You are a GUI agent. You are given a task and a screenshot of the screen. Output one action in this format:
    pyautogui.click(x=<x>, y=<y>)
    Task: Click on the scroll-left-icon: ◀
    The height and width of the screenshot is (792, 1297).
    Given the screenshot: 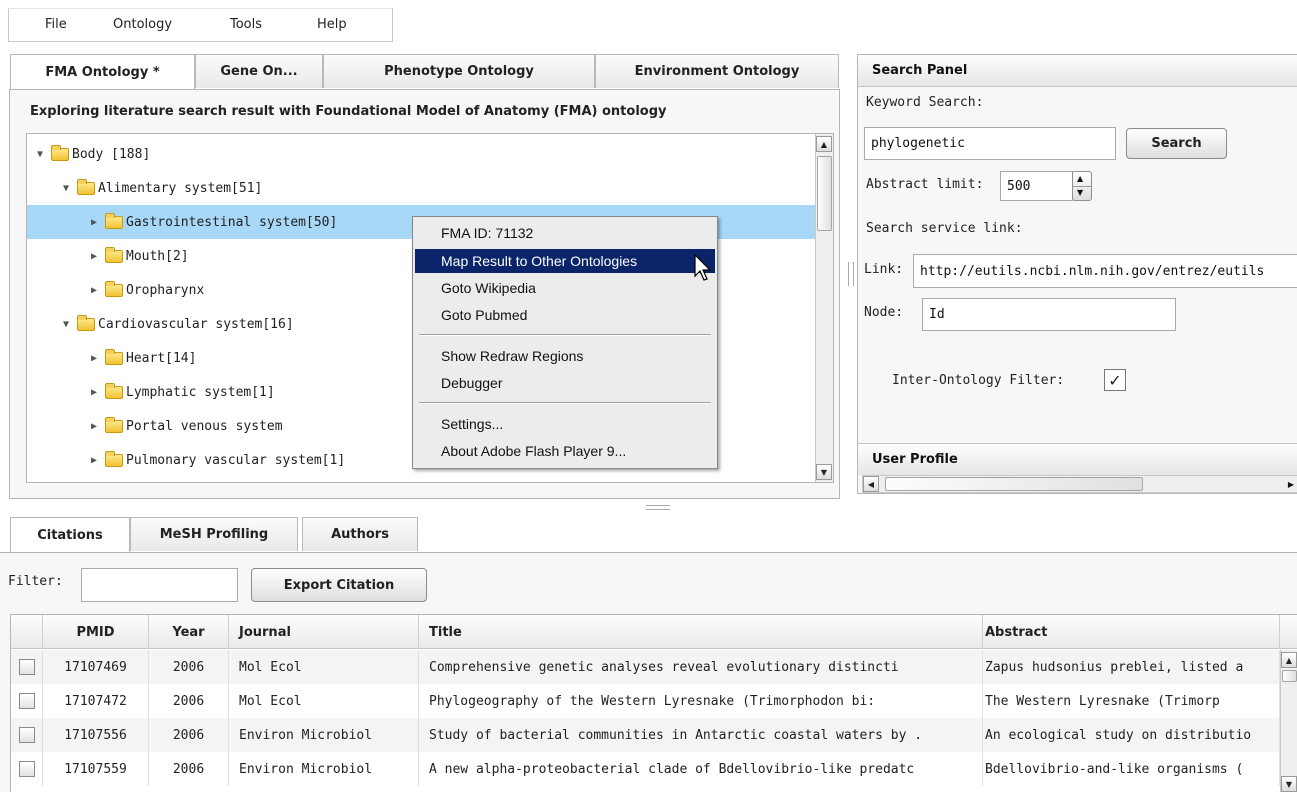 What is the action you would take?
    pyautogui.click(x=871, y=484)
    